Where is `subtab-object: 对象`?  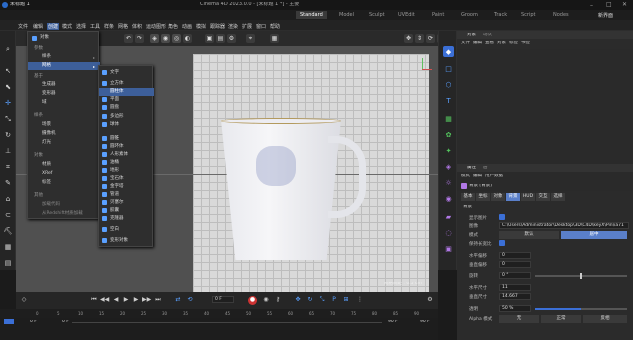 subtab-object: 对象 is located at coordinates (498, 197).